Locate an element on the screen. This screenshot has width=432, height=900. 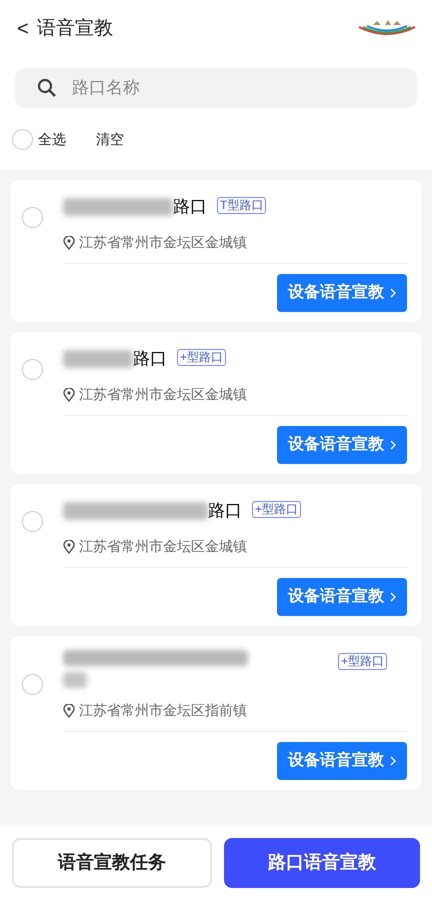
voice-task-button: 语音宣教任务 is located at coordinates (112, 863).